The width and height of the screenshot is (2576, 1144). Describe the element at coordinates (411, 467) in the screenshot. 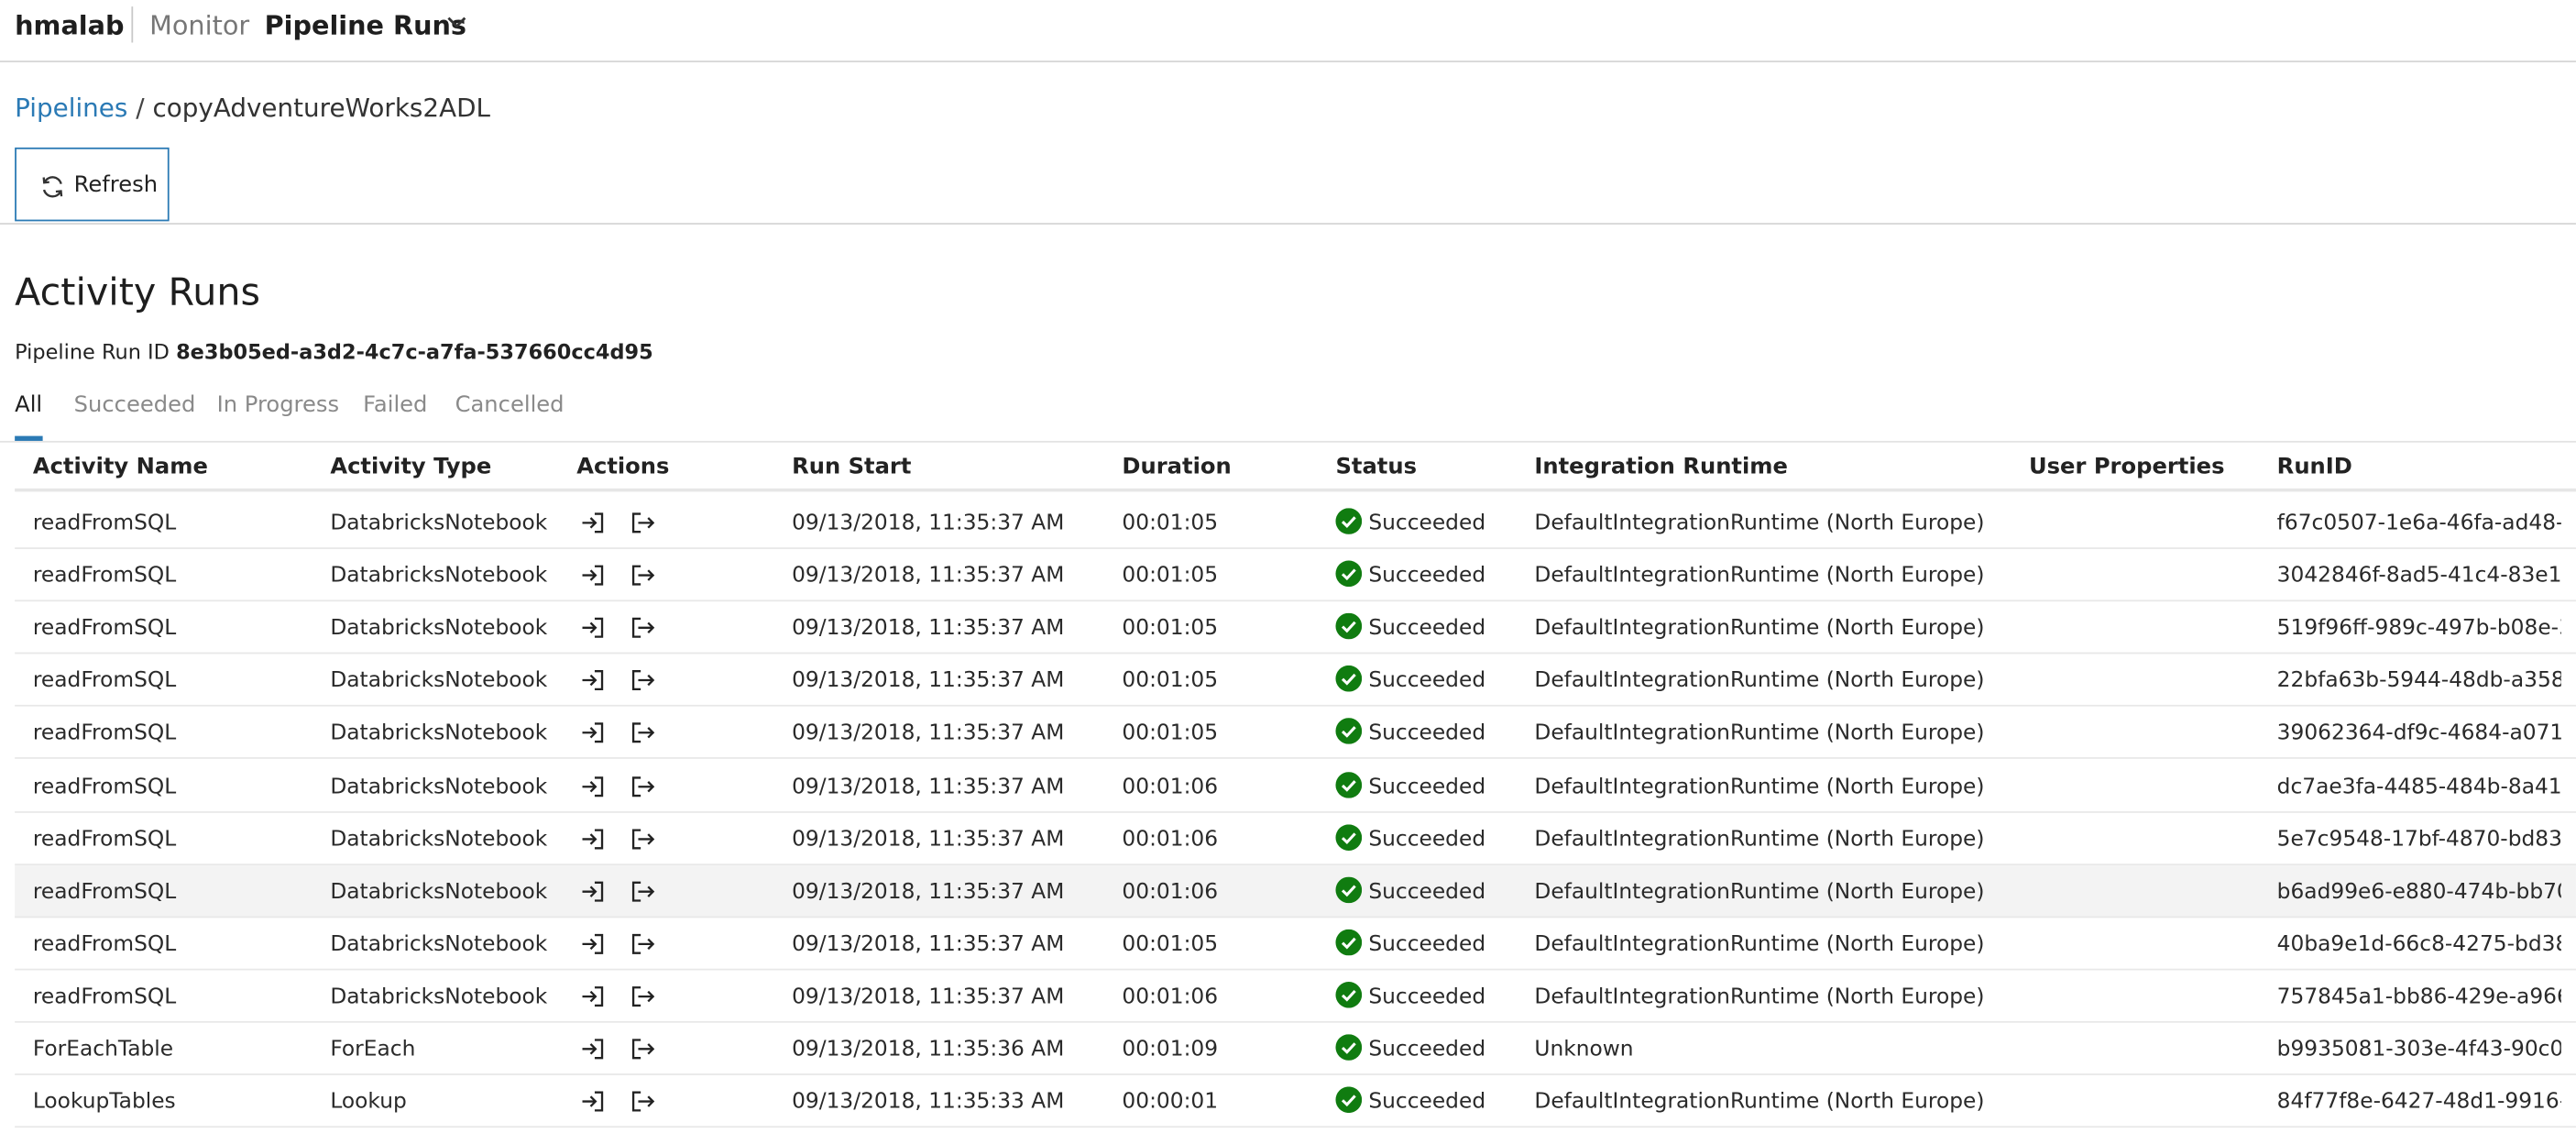

I see `column-header-activity-type: Activity Type` at that location.